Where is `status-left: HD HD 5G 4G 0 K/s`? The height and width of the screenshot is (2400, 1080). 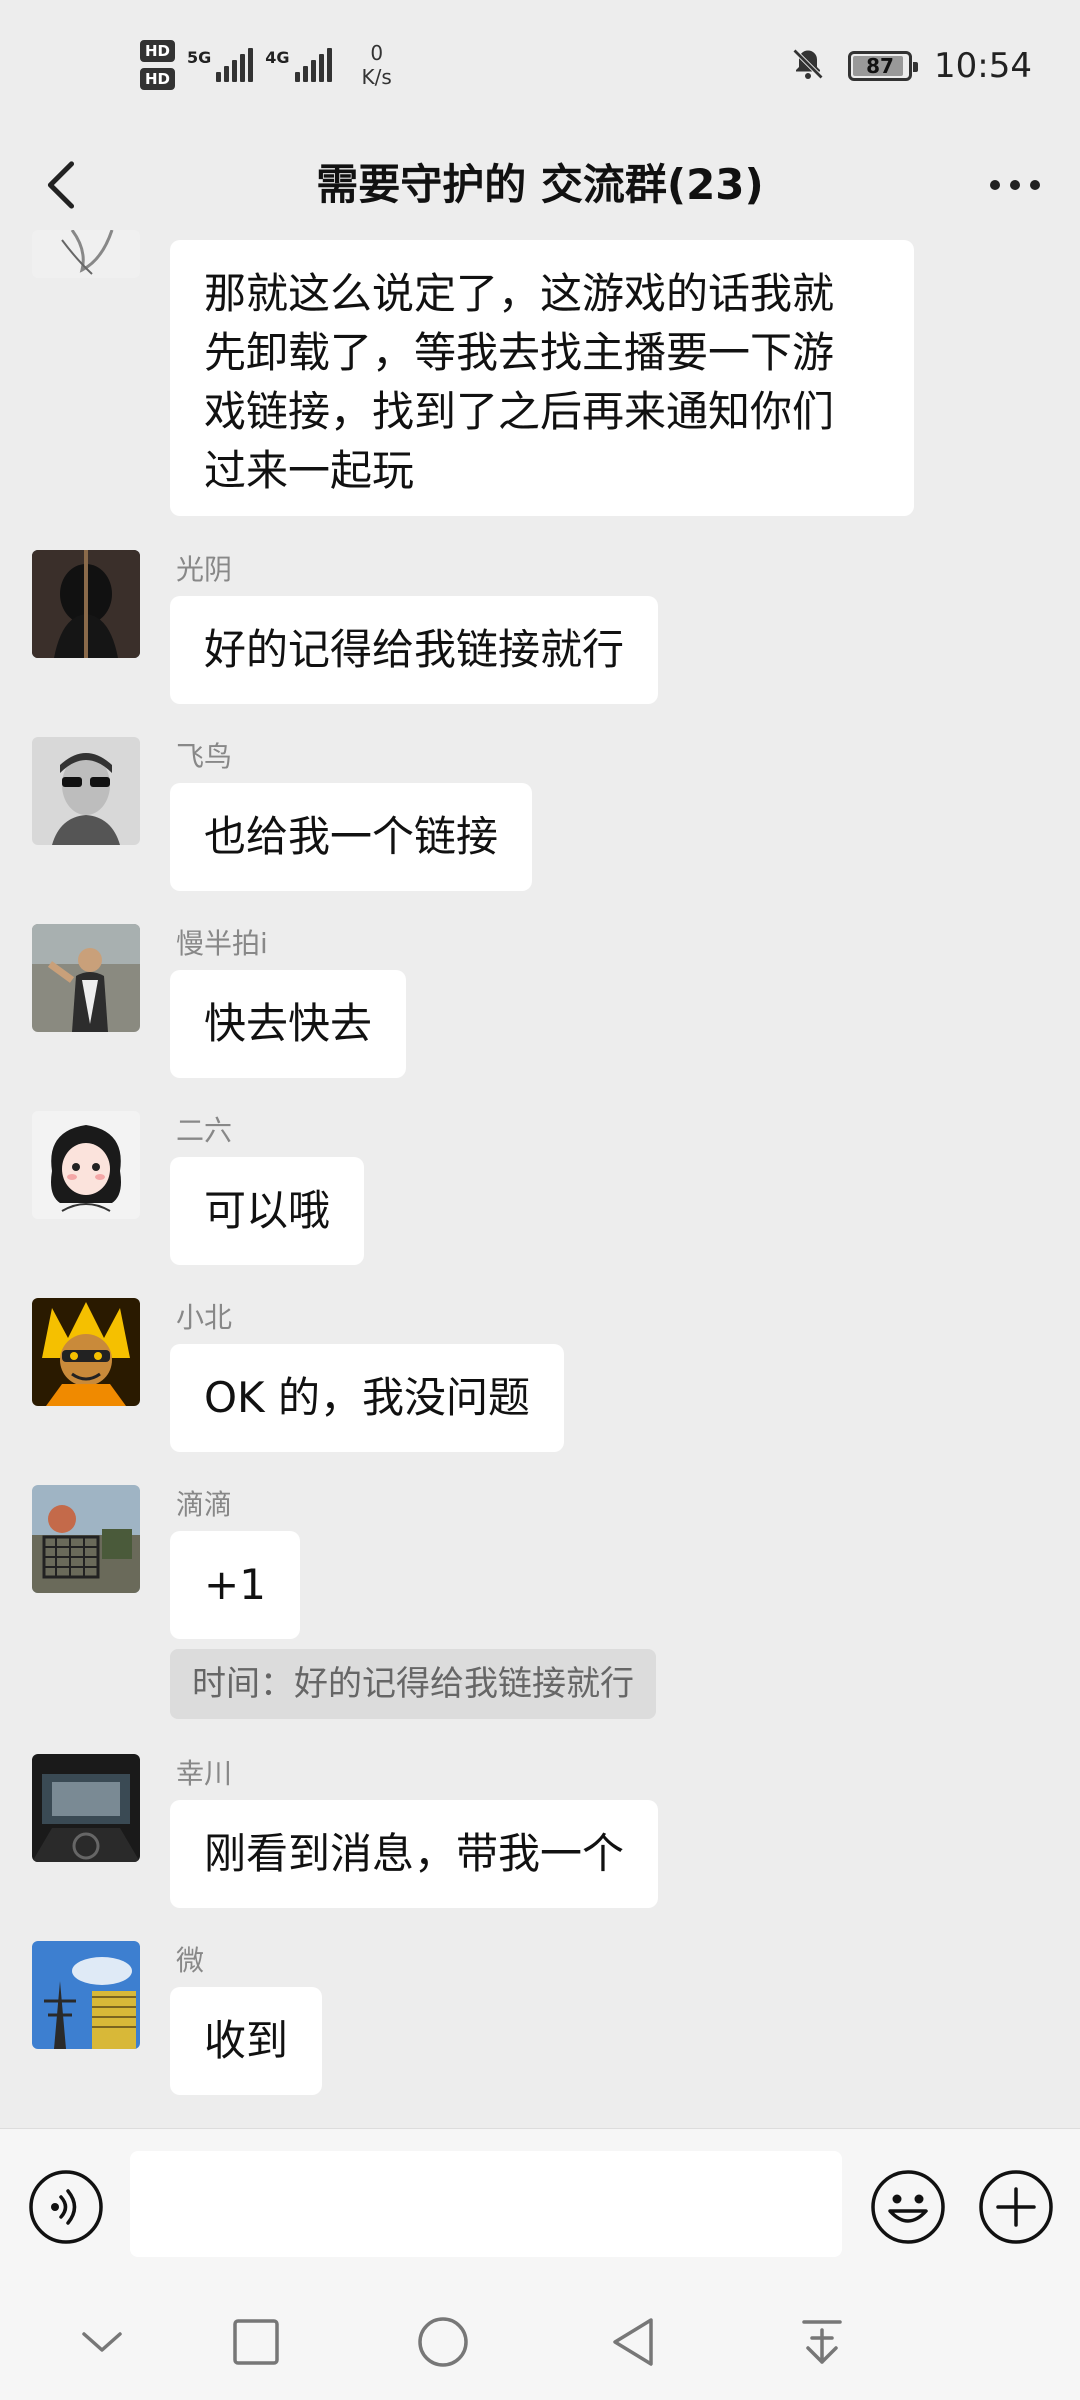
status-left: HD HD 5G 4G 0 K/s is located at coordinates (266, 65).